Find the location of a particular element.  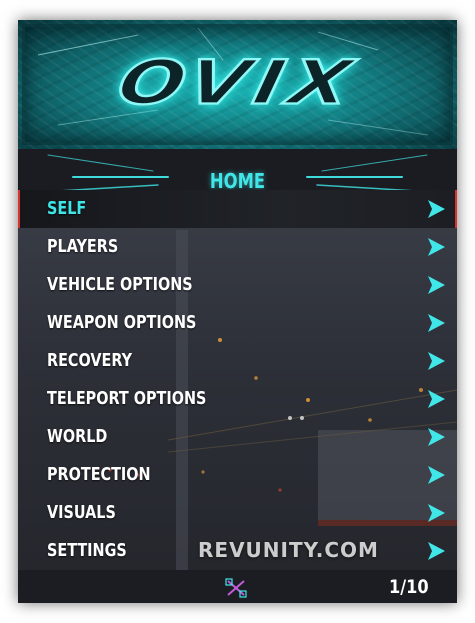

selection-border-left is located at coordinates (19, 209).